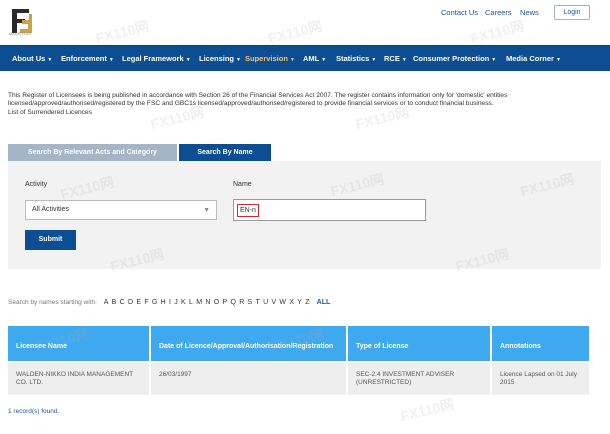 This screenshot has width=610, height=434. I want to click on nav-media-corner: Media Corner ▼, so click(533, 58).